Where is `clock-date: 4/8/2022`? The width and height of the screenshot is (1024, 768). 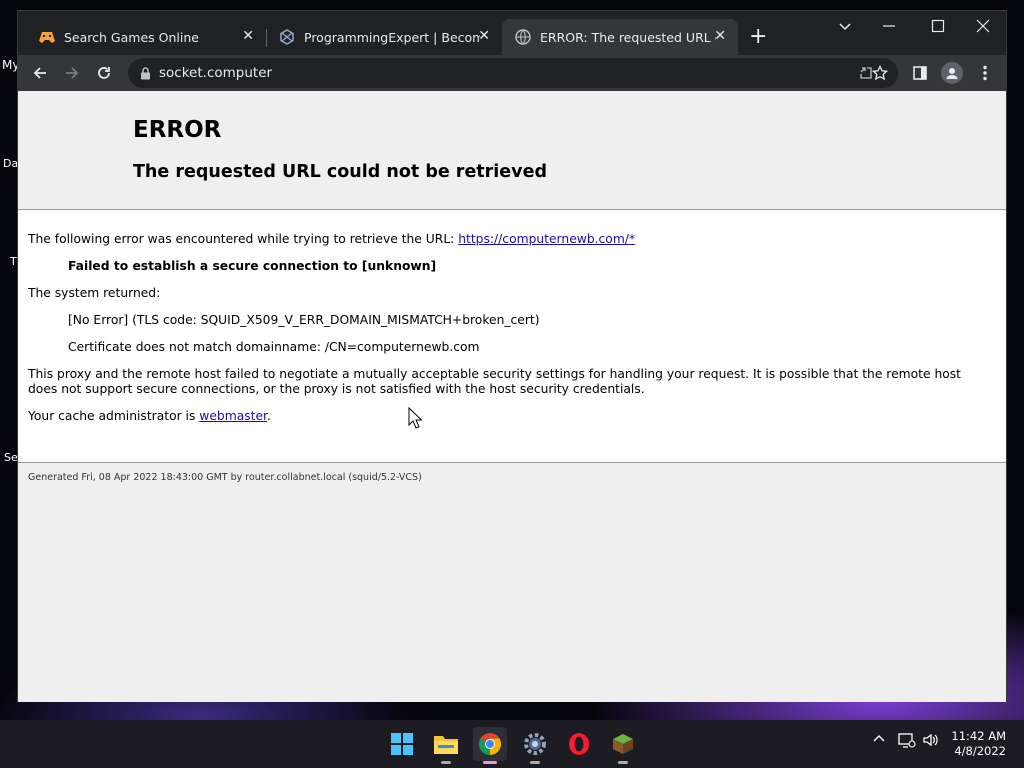 clock-date: 4/8/2022 is located at coordinates (980, 751).